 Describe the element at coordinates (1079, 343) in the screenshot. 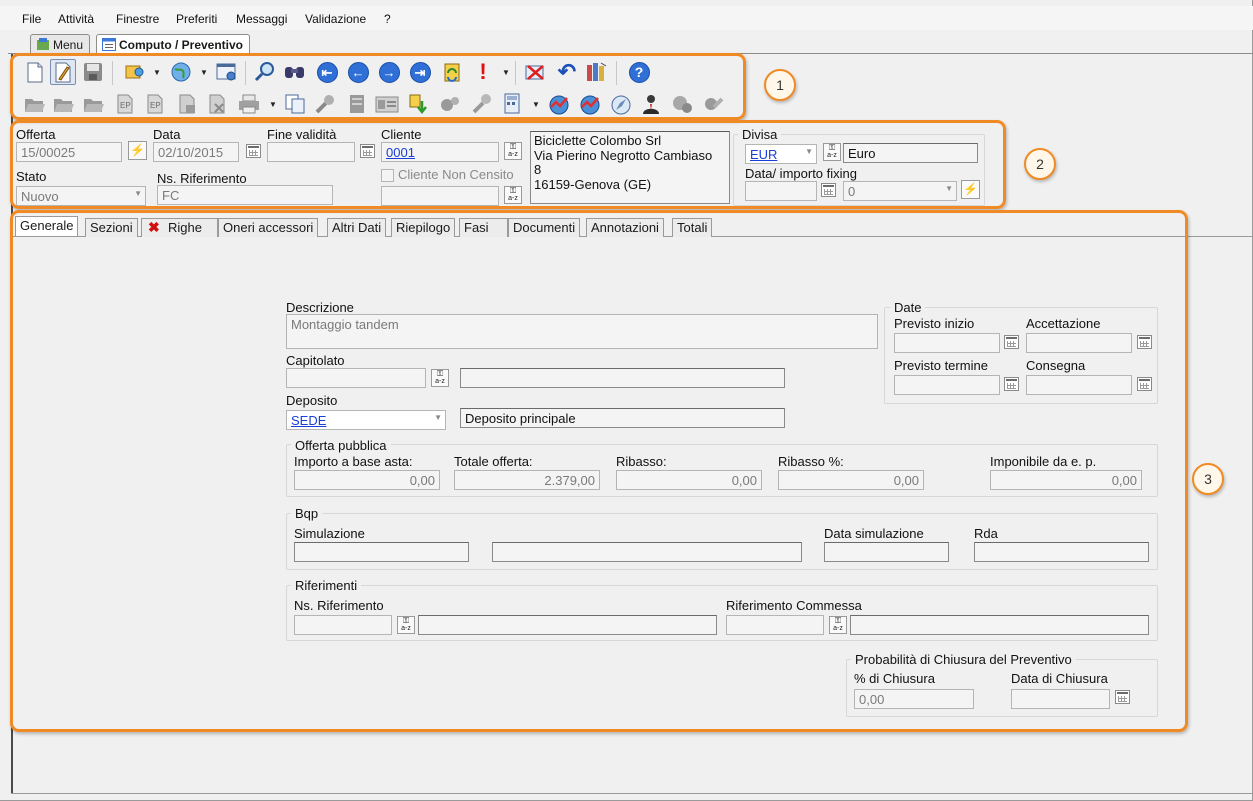

I see `accettazione-field` at that location.